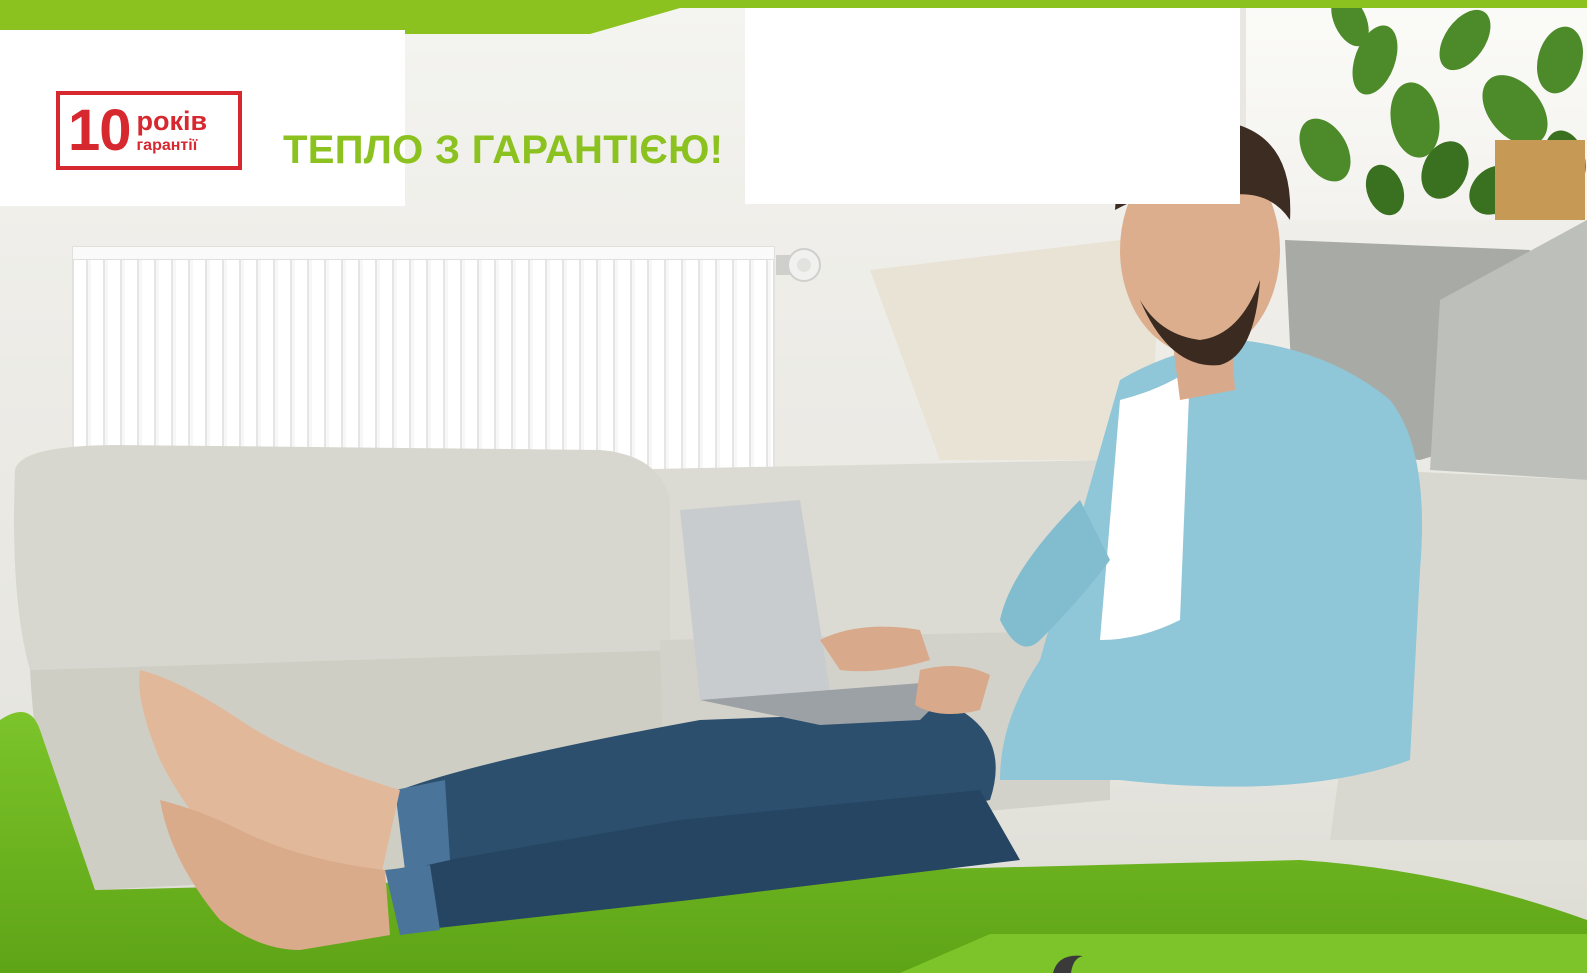 Image resolution: width=1587 pixels, height=973 pixels. I want to click on badge-years: років, so click(172, 120).